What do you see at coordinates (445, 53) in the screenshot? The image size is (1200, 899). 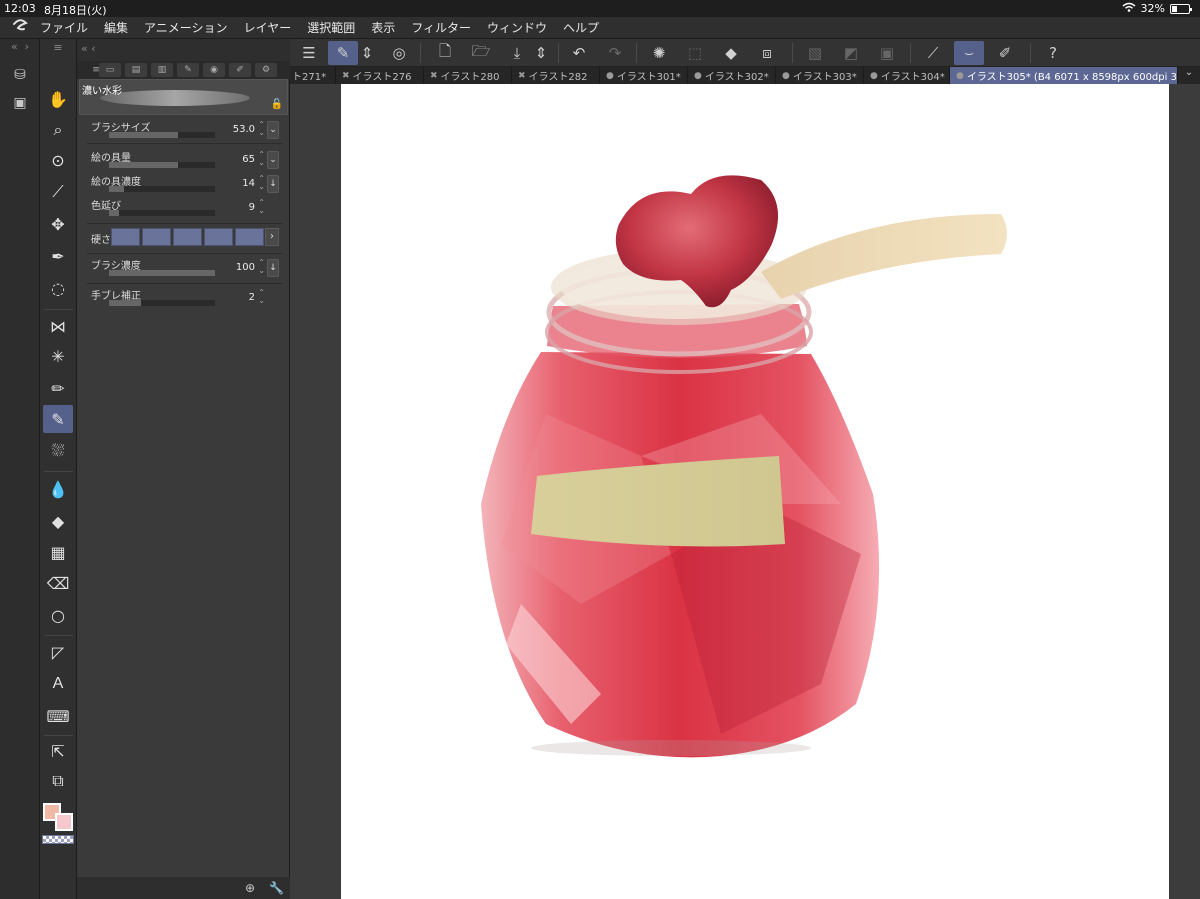 I see `new-file-icon: 🗋` at bounding box center [445, 53].